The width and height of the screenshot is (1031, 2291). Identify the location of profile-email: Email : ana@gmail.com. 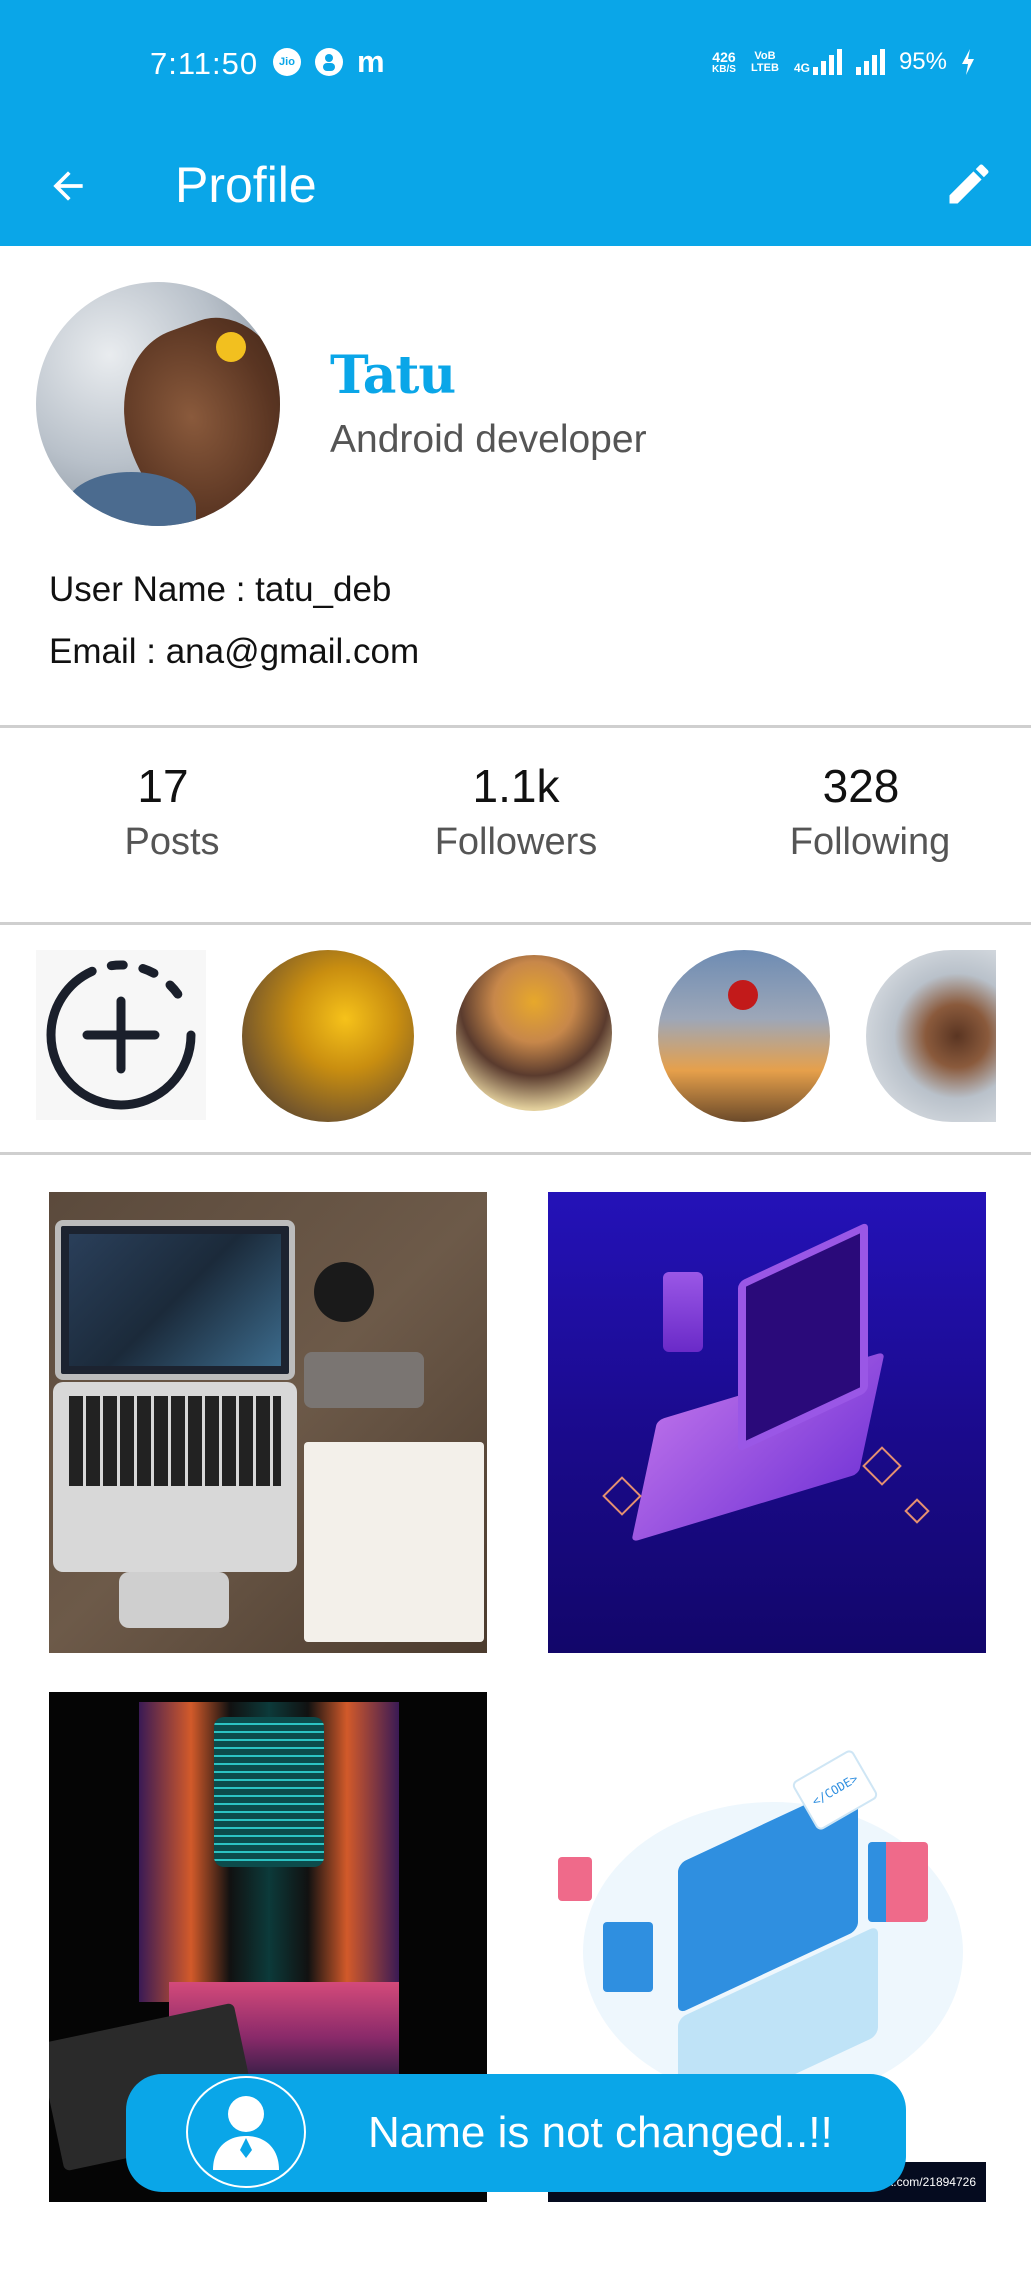
(234, 651).